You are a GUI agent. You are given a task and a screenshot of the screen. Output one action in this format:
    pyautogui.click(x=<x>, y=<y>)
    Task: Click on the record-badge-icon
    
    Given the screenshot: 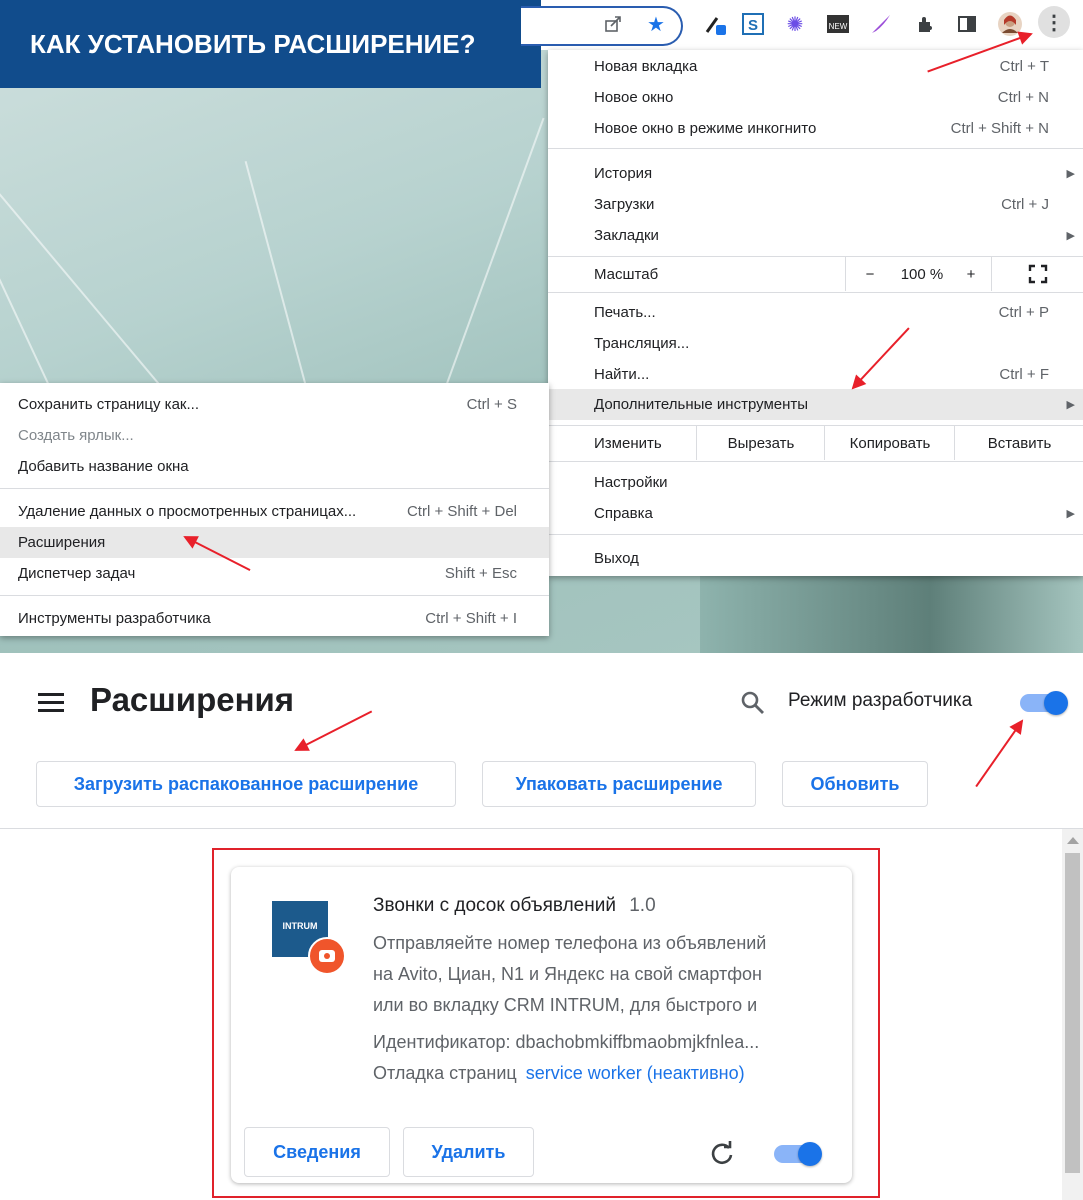 What is the action you would take?
    pyautogui.click(x=327, y=956)
    